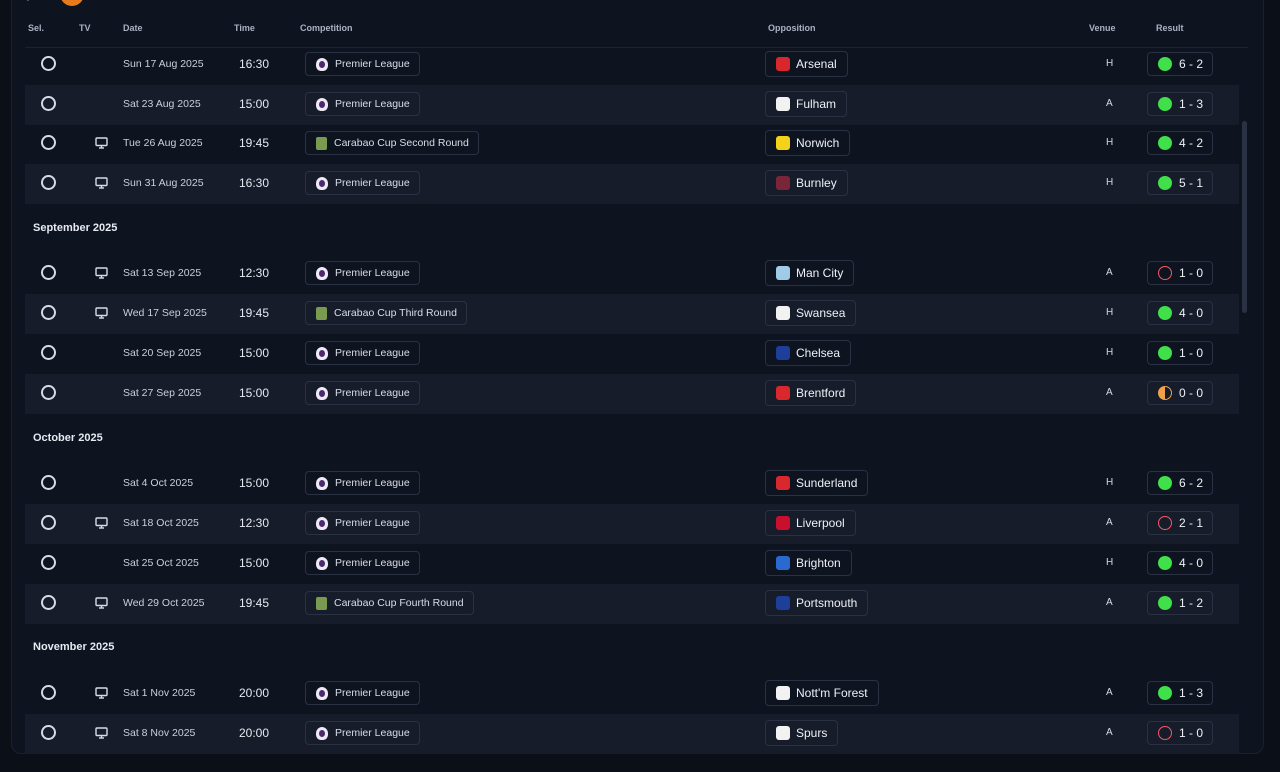 Image resolution: width=1280 pixels, height=772 pixels. Describe the element at coordinates (820, 523) in the screenshot. I see `opposition-label: Liverpool` at that location.